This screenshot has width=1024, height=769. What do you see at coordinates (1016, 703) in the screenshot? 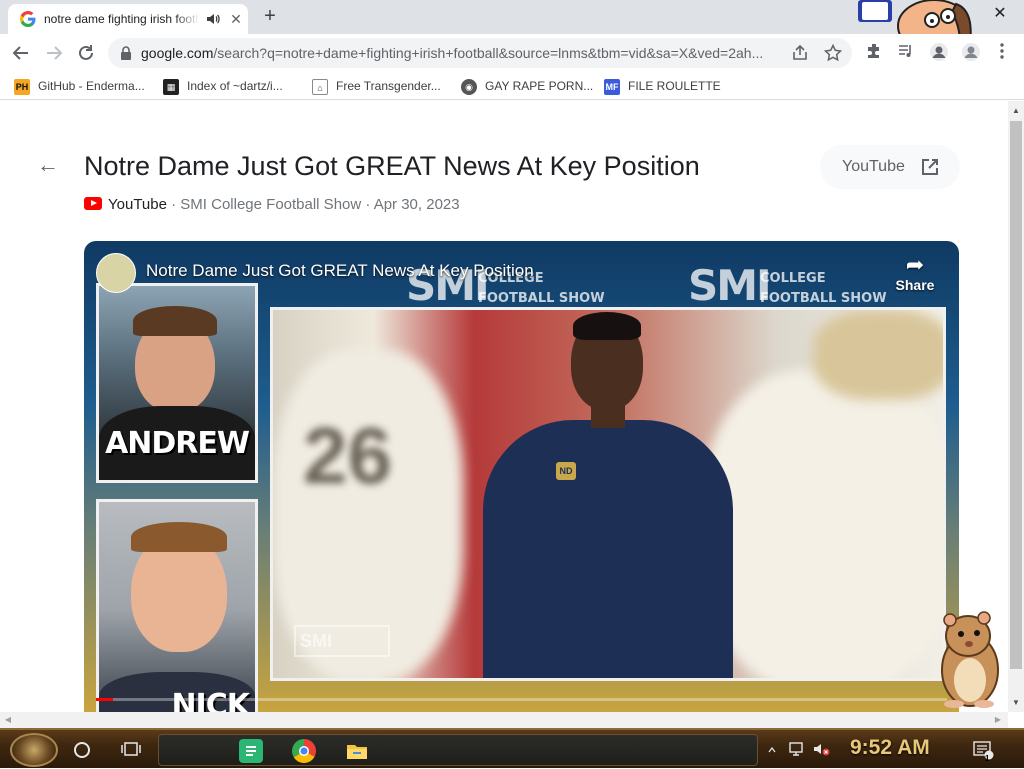
I see `scroll-down-icon: ▼` at bounding box center [1016, 703].